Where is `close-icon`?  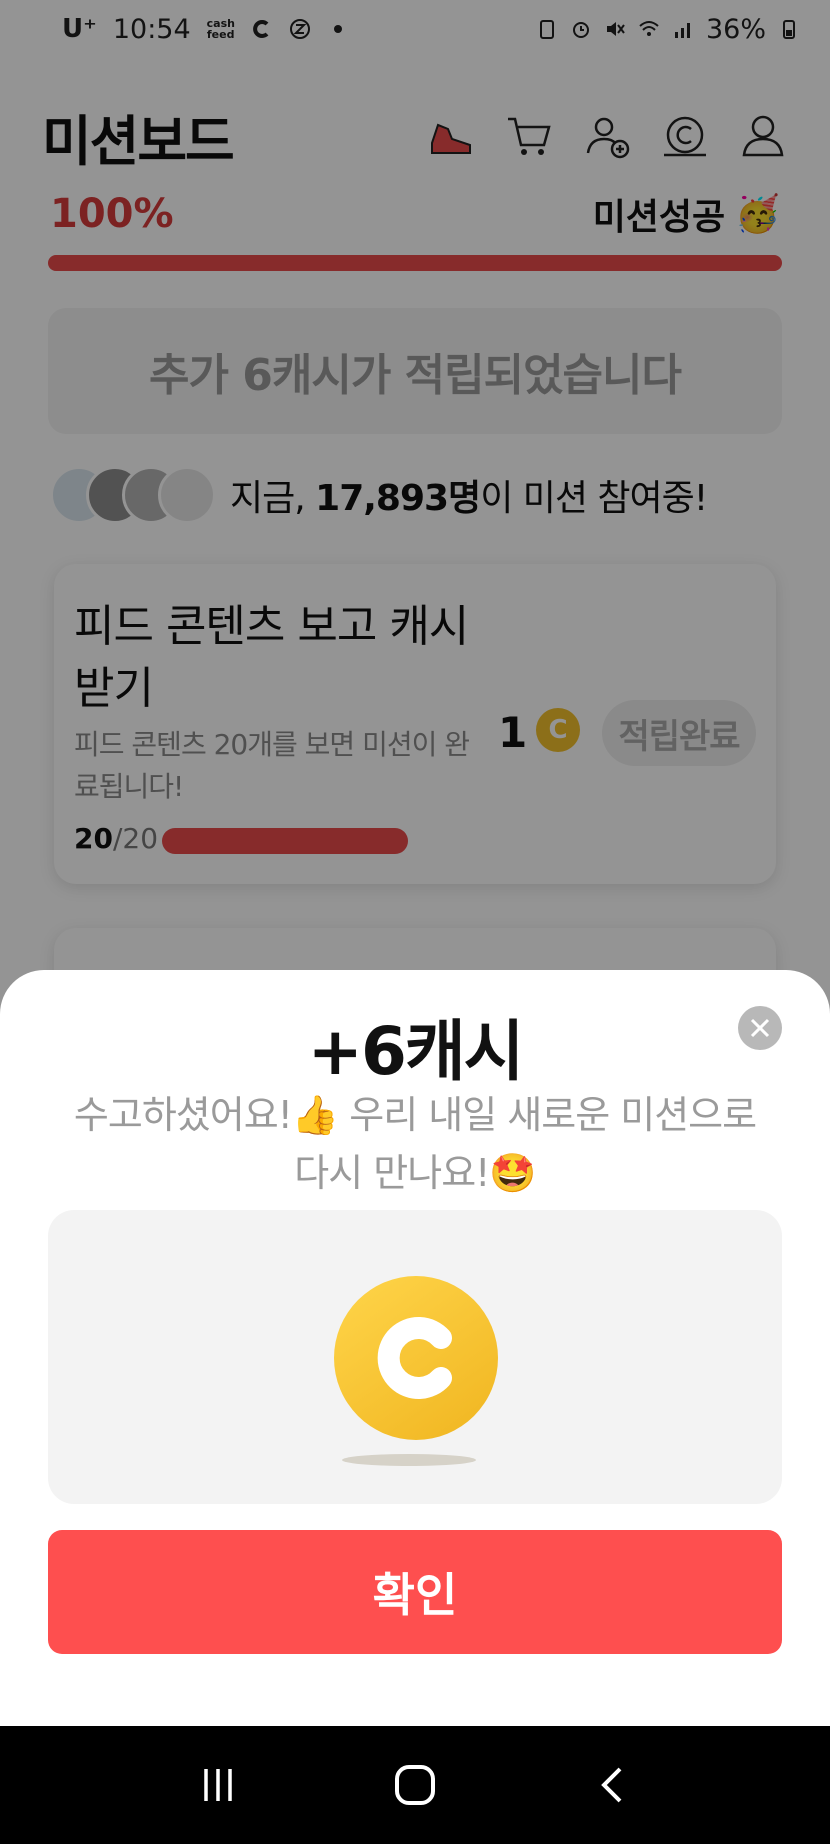 close-icon is located at coordinates (760, 1028).